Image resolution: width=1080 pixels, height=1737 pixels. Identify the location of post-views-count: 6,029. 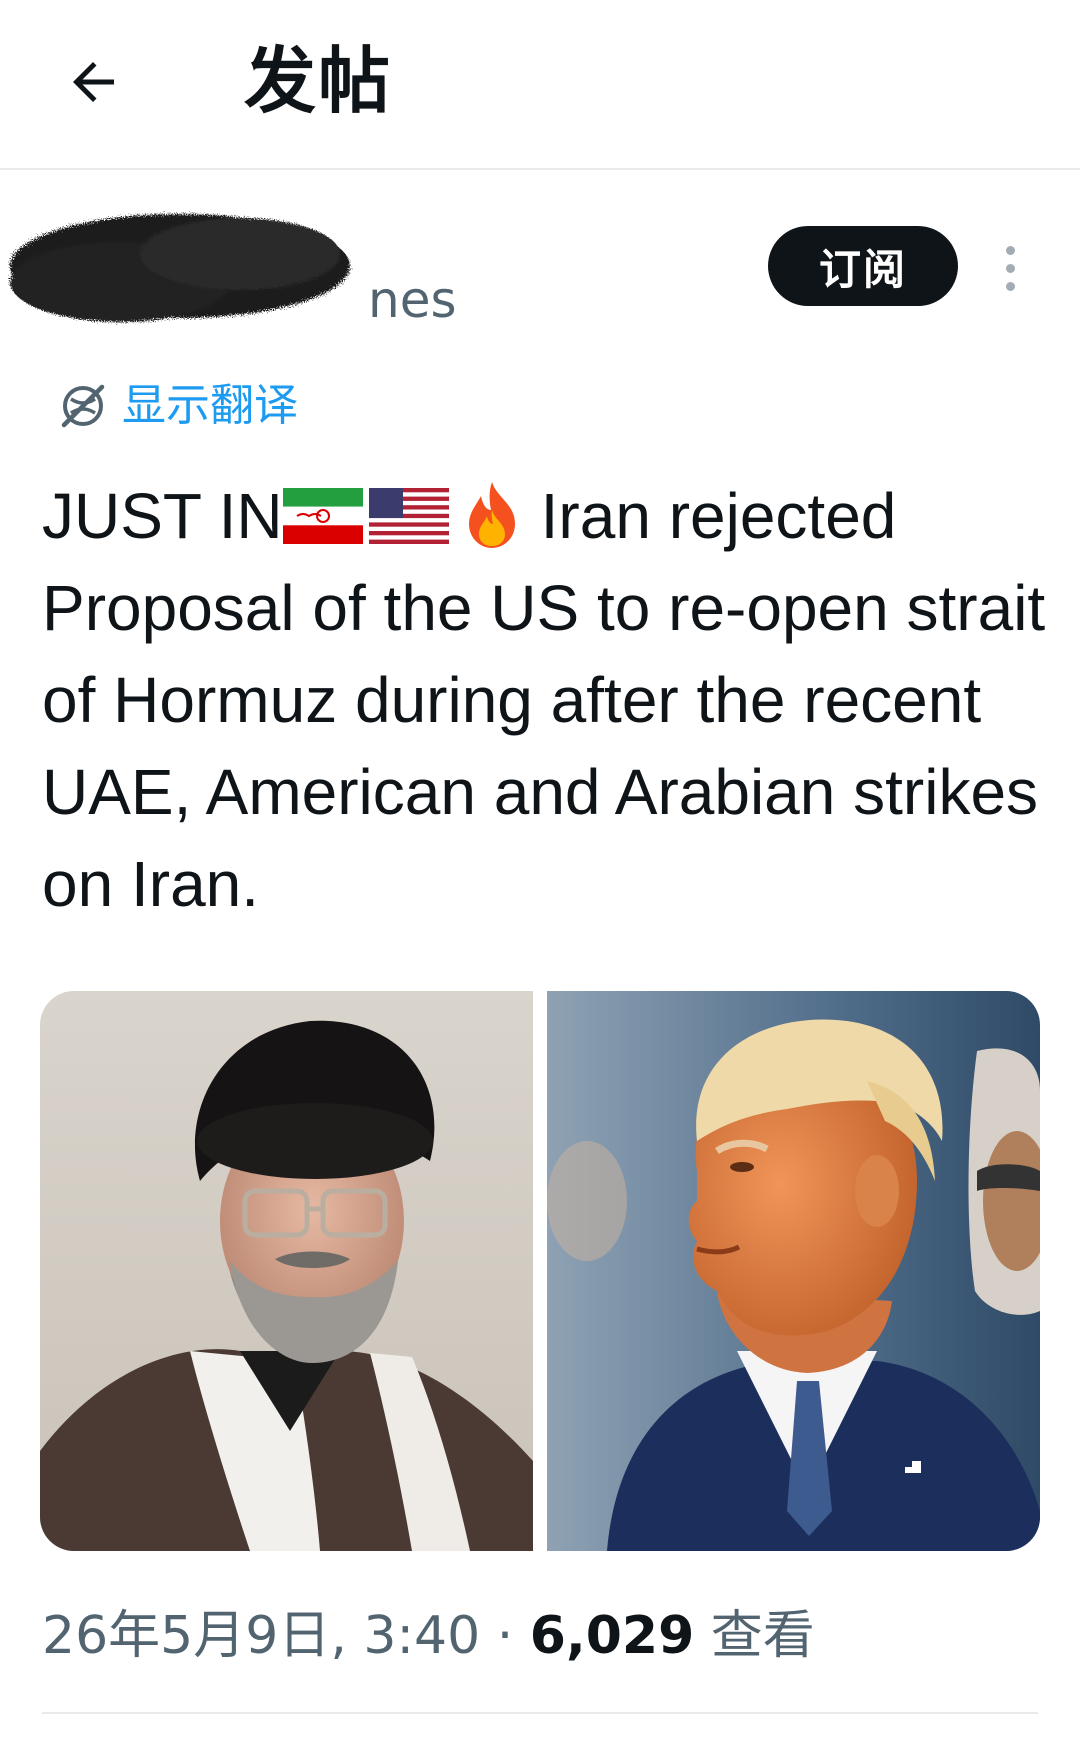
(612, 1636).